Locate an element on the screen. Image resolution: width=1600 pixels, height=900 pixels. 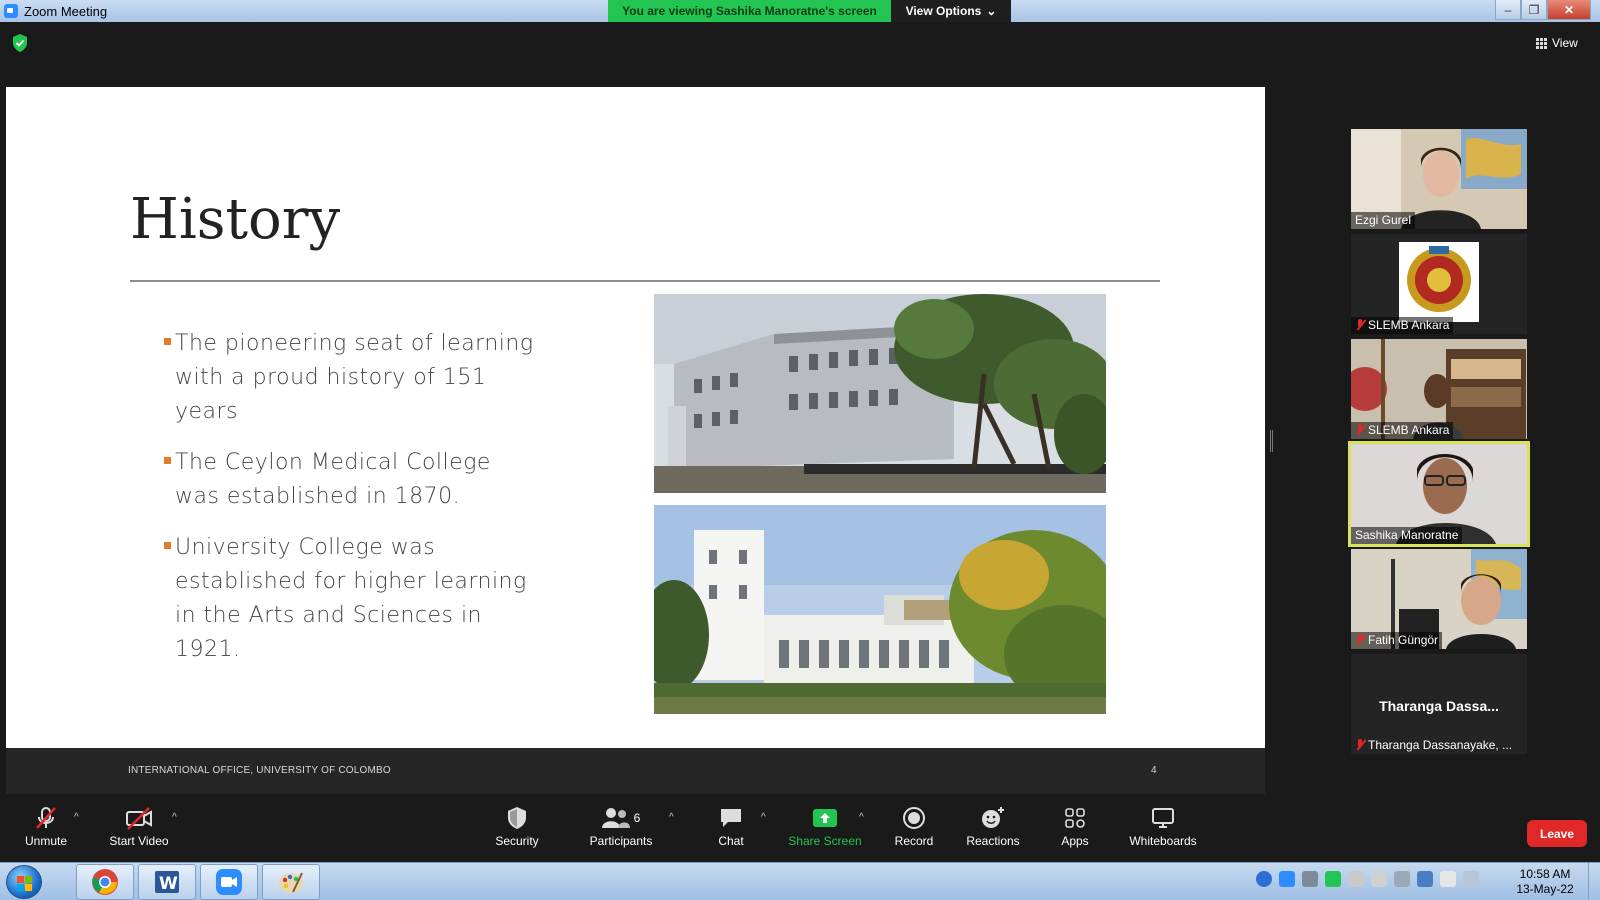
shield-icon is located at coordinates (517, 818).